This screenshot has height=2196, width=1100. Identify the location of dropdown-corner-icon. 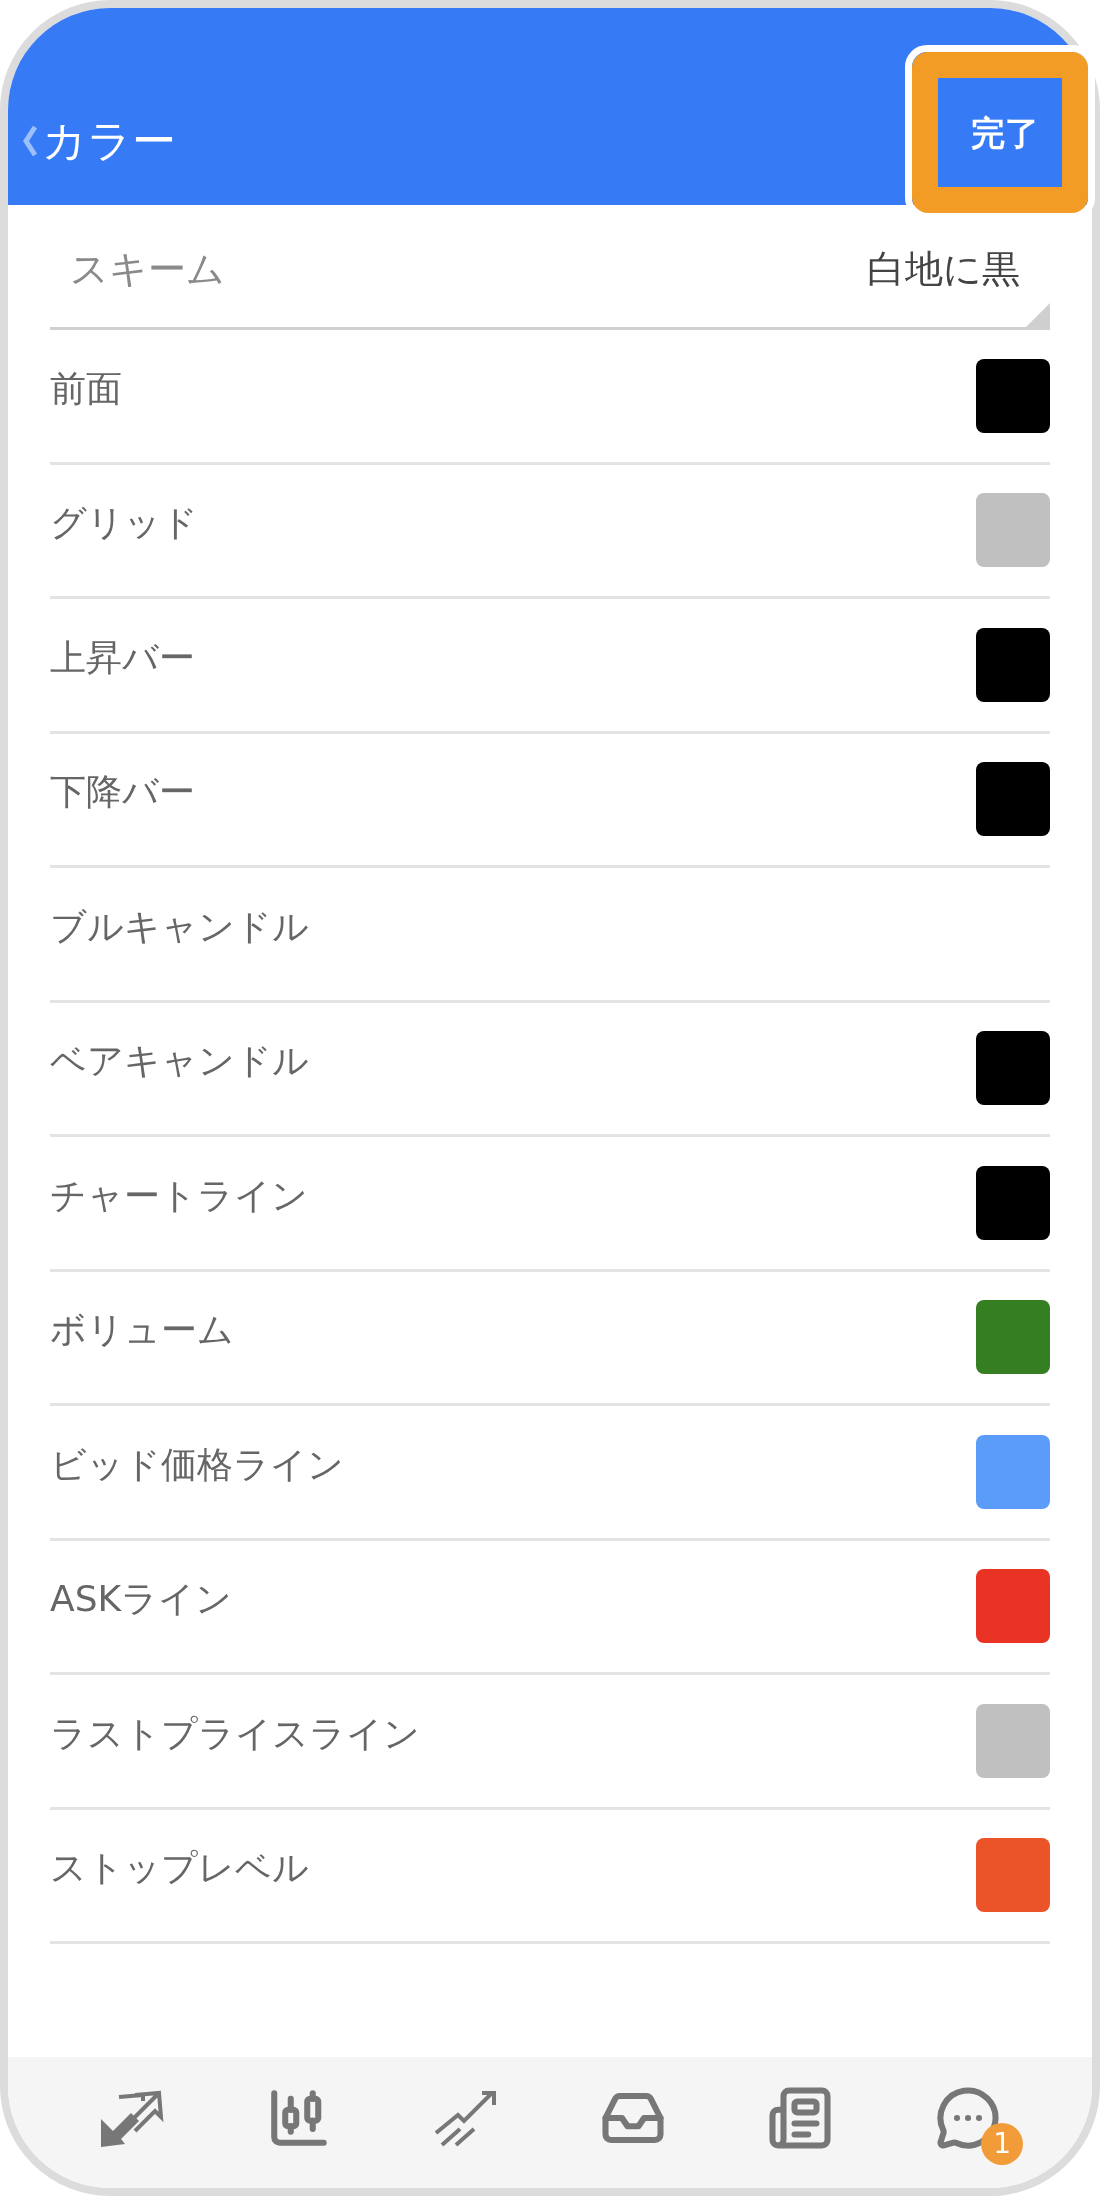
(1038, 315).